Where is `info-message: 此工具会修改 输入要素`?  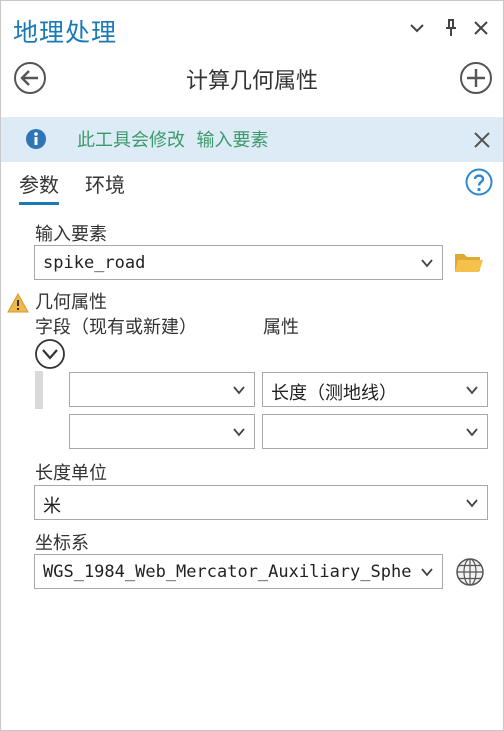
info-message: 此工具会修改 输入要素 is located at coordinates (173, 140).